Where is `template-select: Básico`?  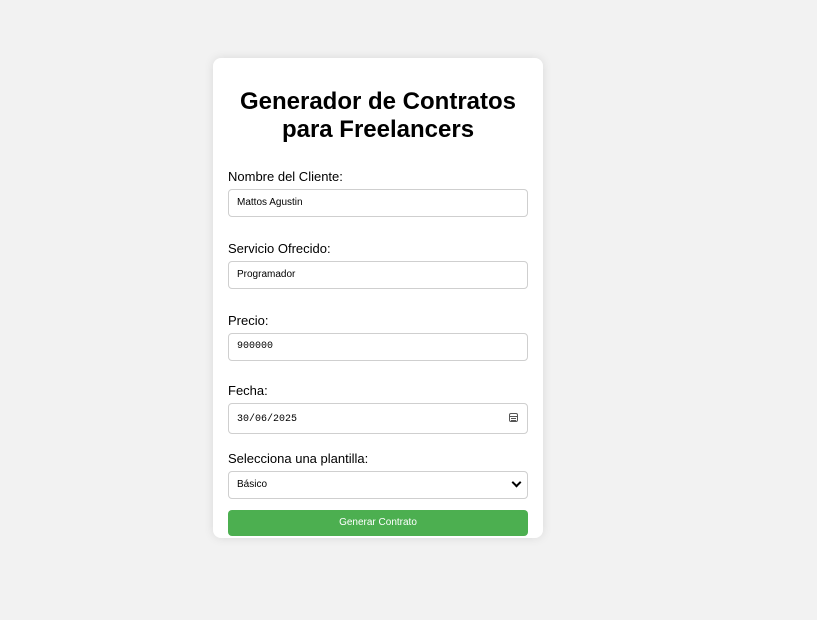
template-select: Básico is located at coordinates (378, 485).